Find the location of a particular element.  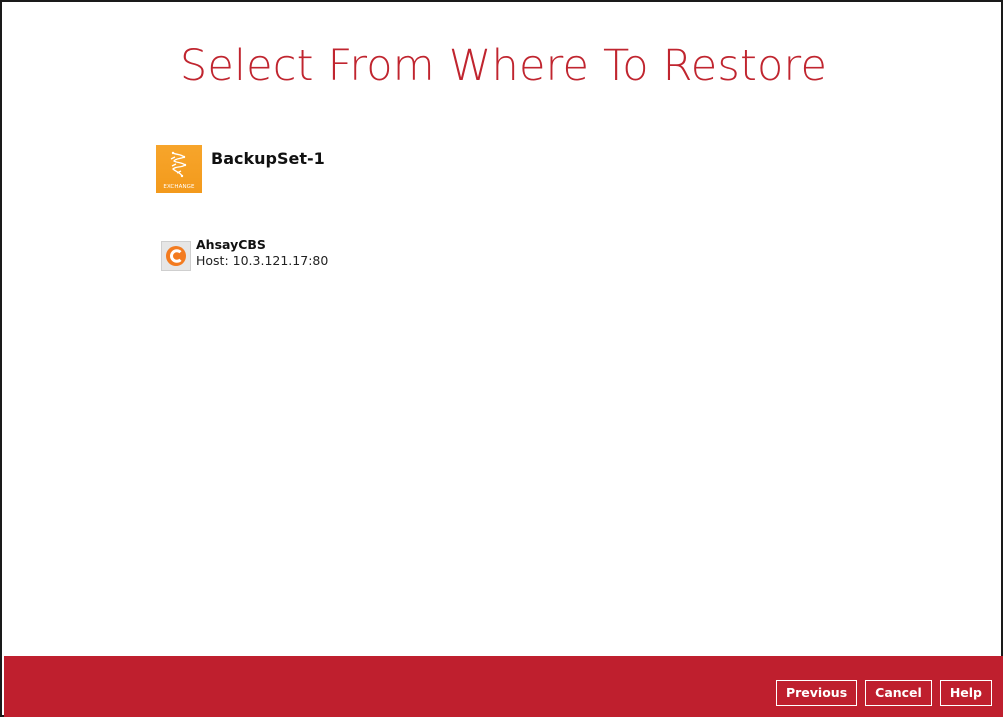

previous-button: Previous is located at coordinates (816, 693).